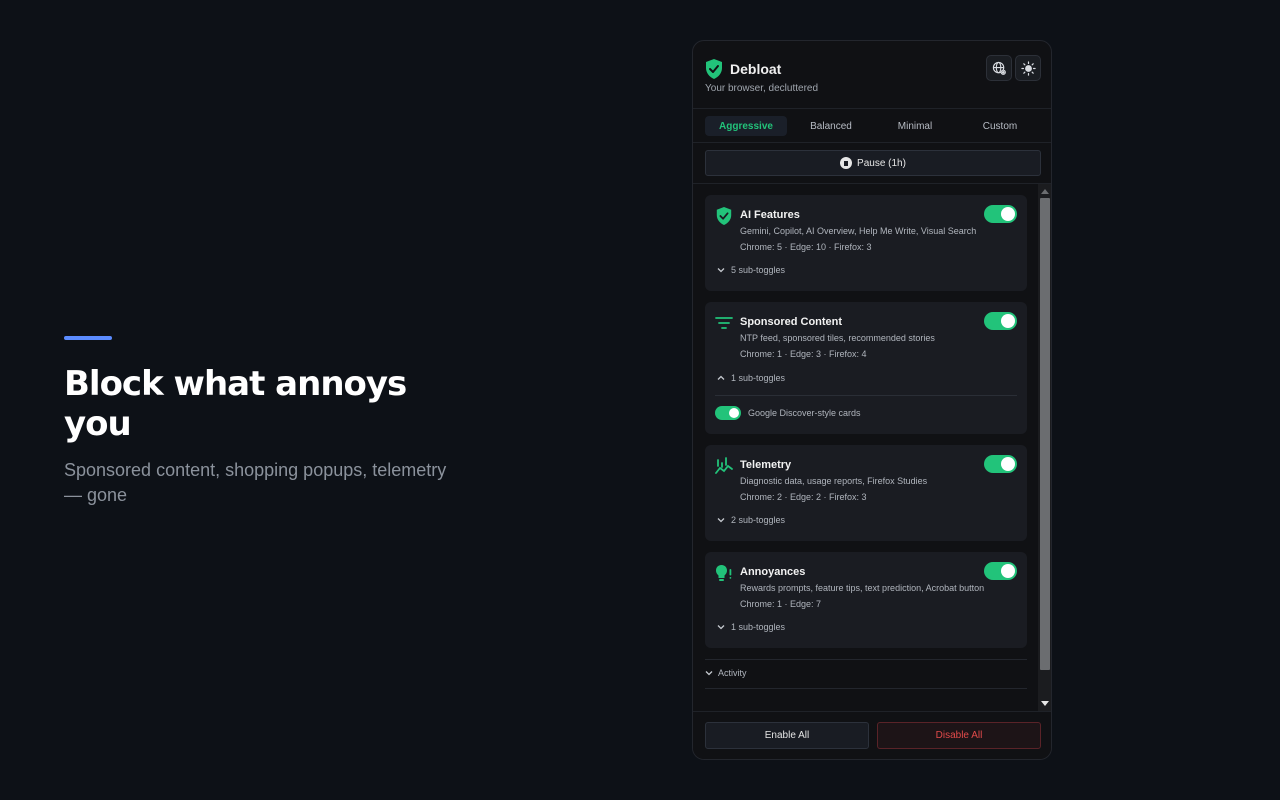  Describe the element at coordinates (1000, 126) in the screenshot. I see `tab-custom: Custom` at that location.